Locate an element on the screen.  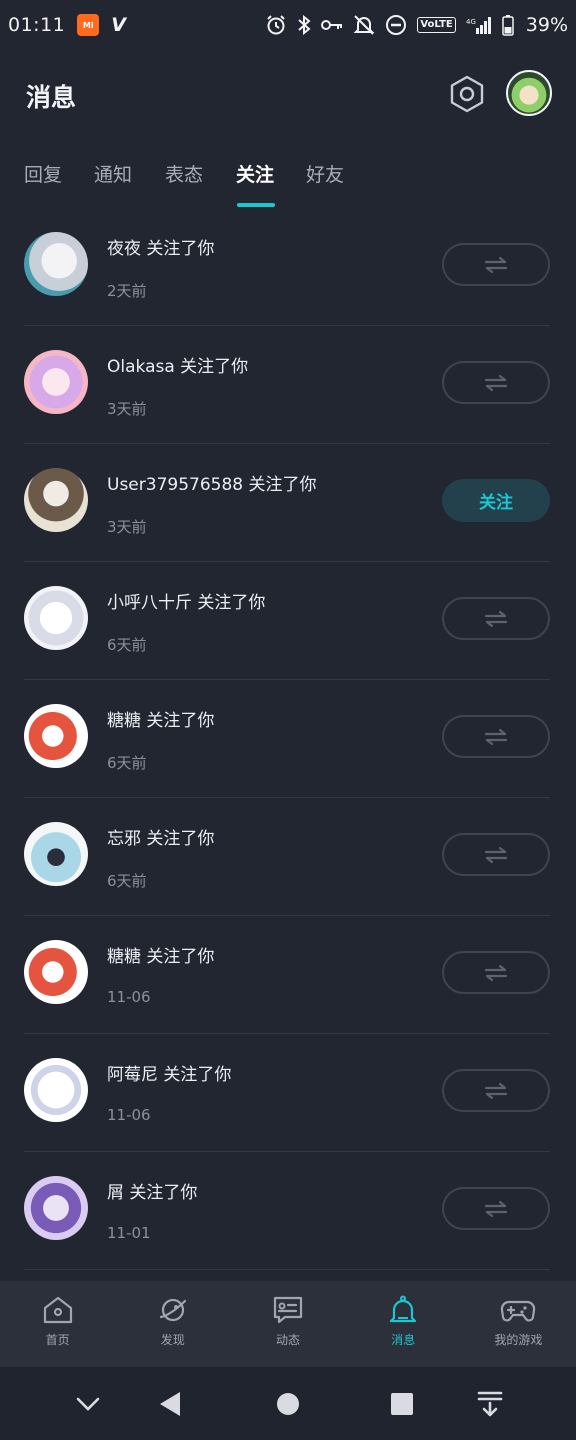
nav-label: 动态 is located at coordinates (288, 1340).